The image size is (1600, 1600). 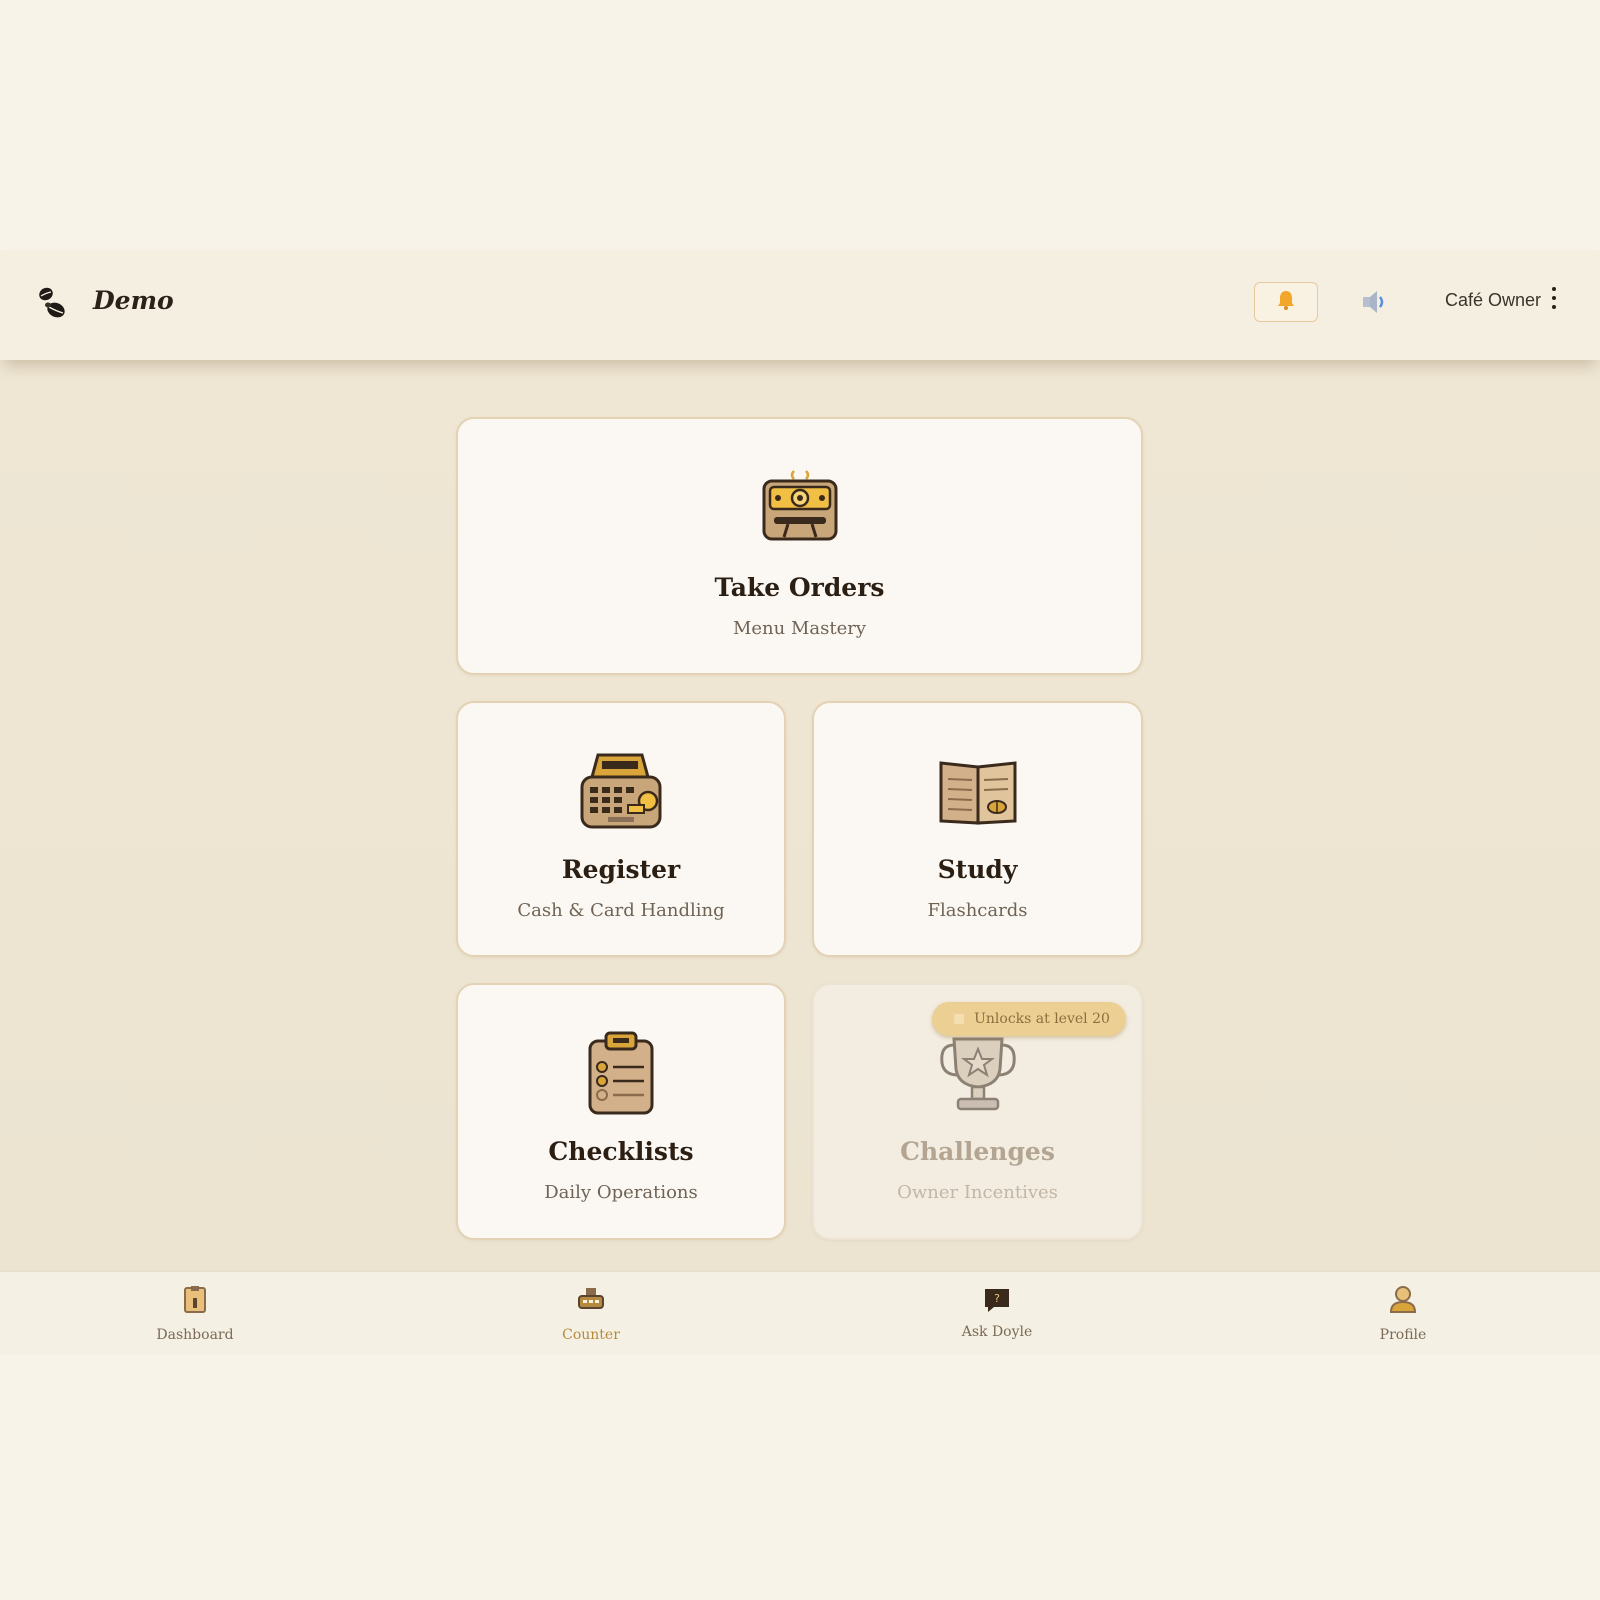 I want to click on nav-item-dashboard: Dashboard, so click(x=195, y=1314).